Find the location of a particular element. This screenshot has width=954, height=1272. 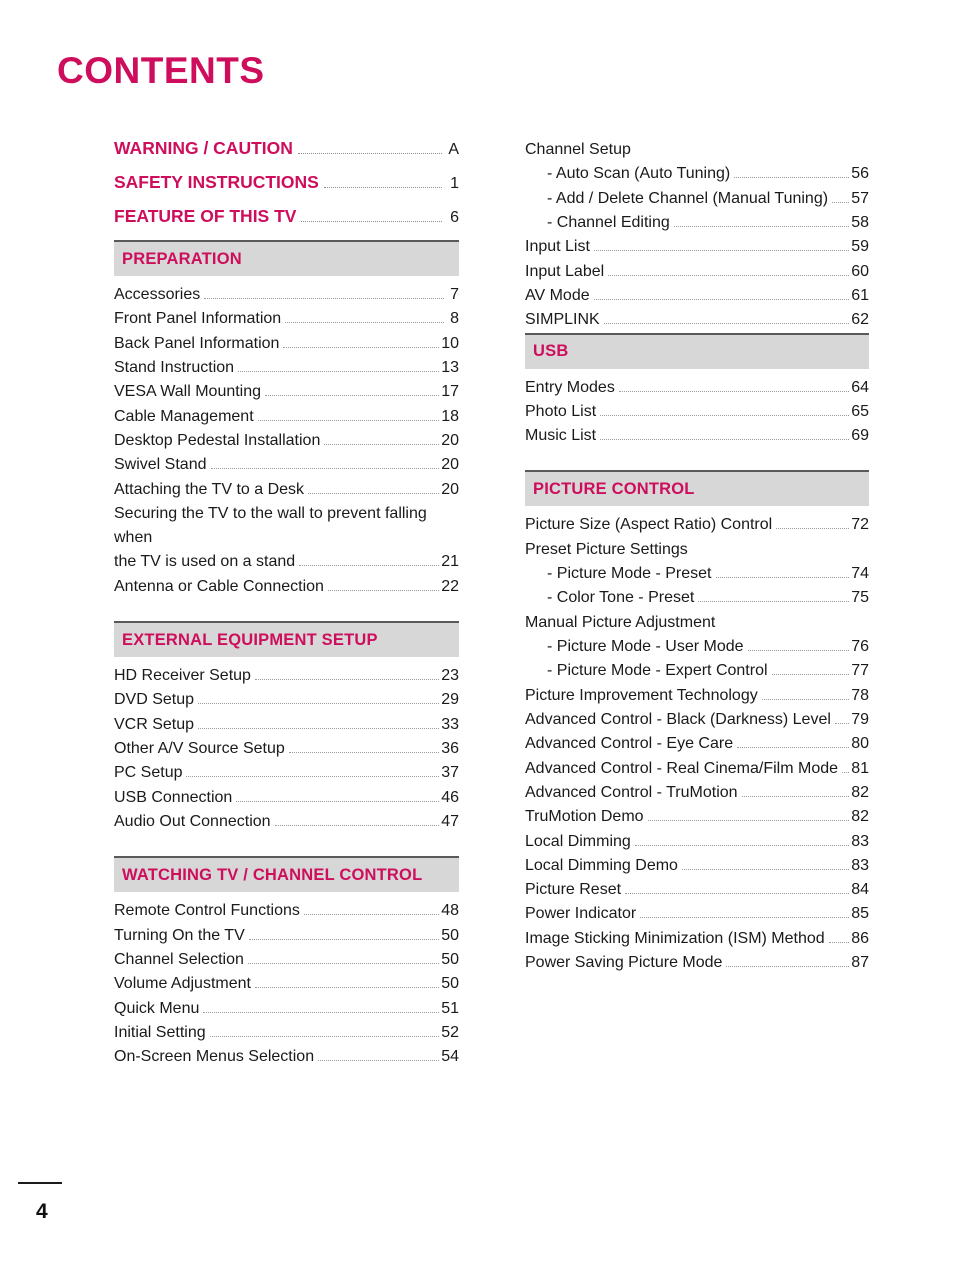

toc-entry: Turning On the TV 50 is located at coordinates (286, 936).